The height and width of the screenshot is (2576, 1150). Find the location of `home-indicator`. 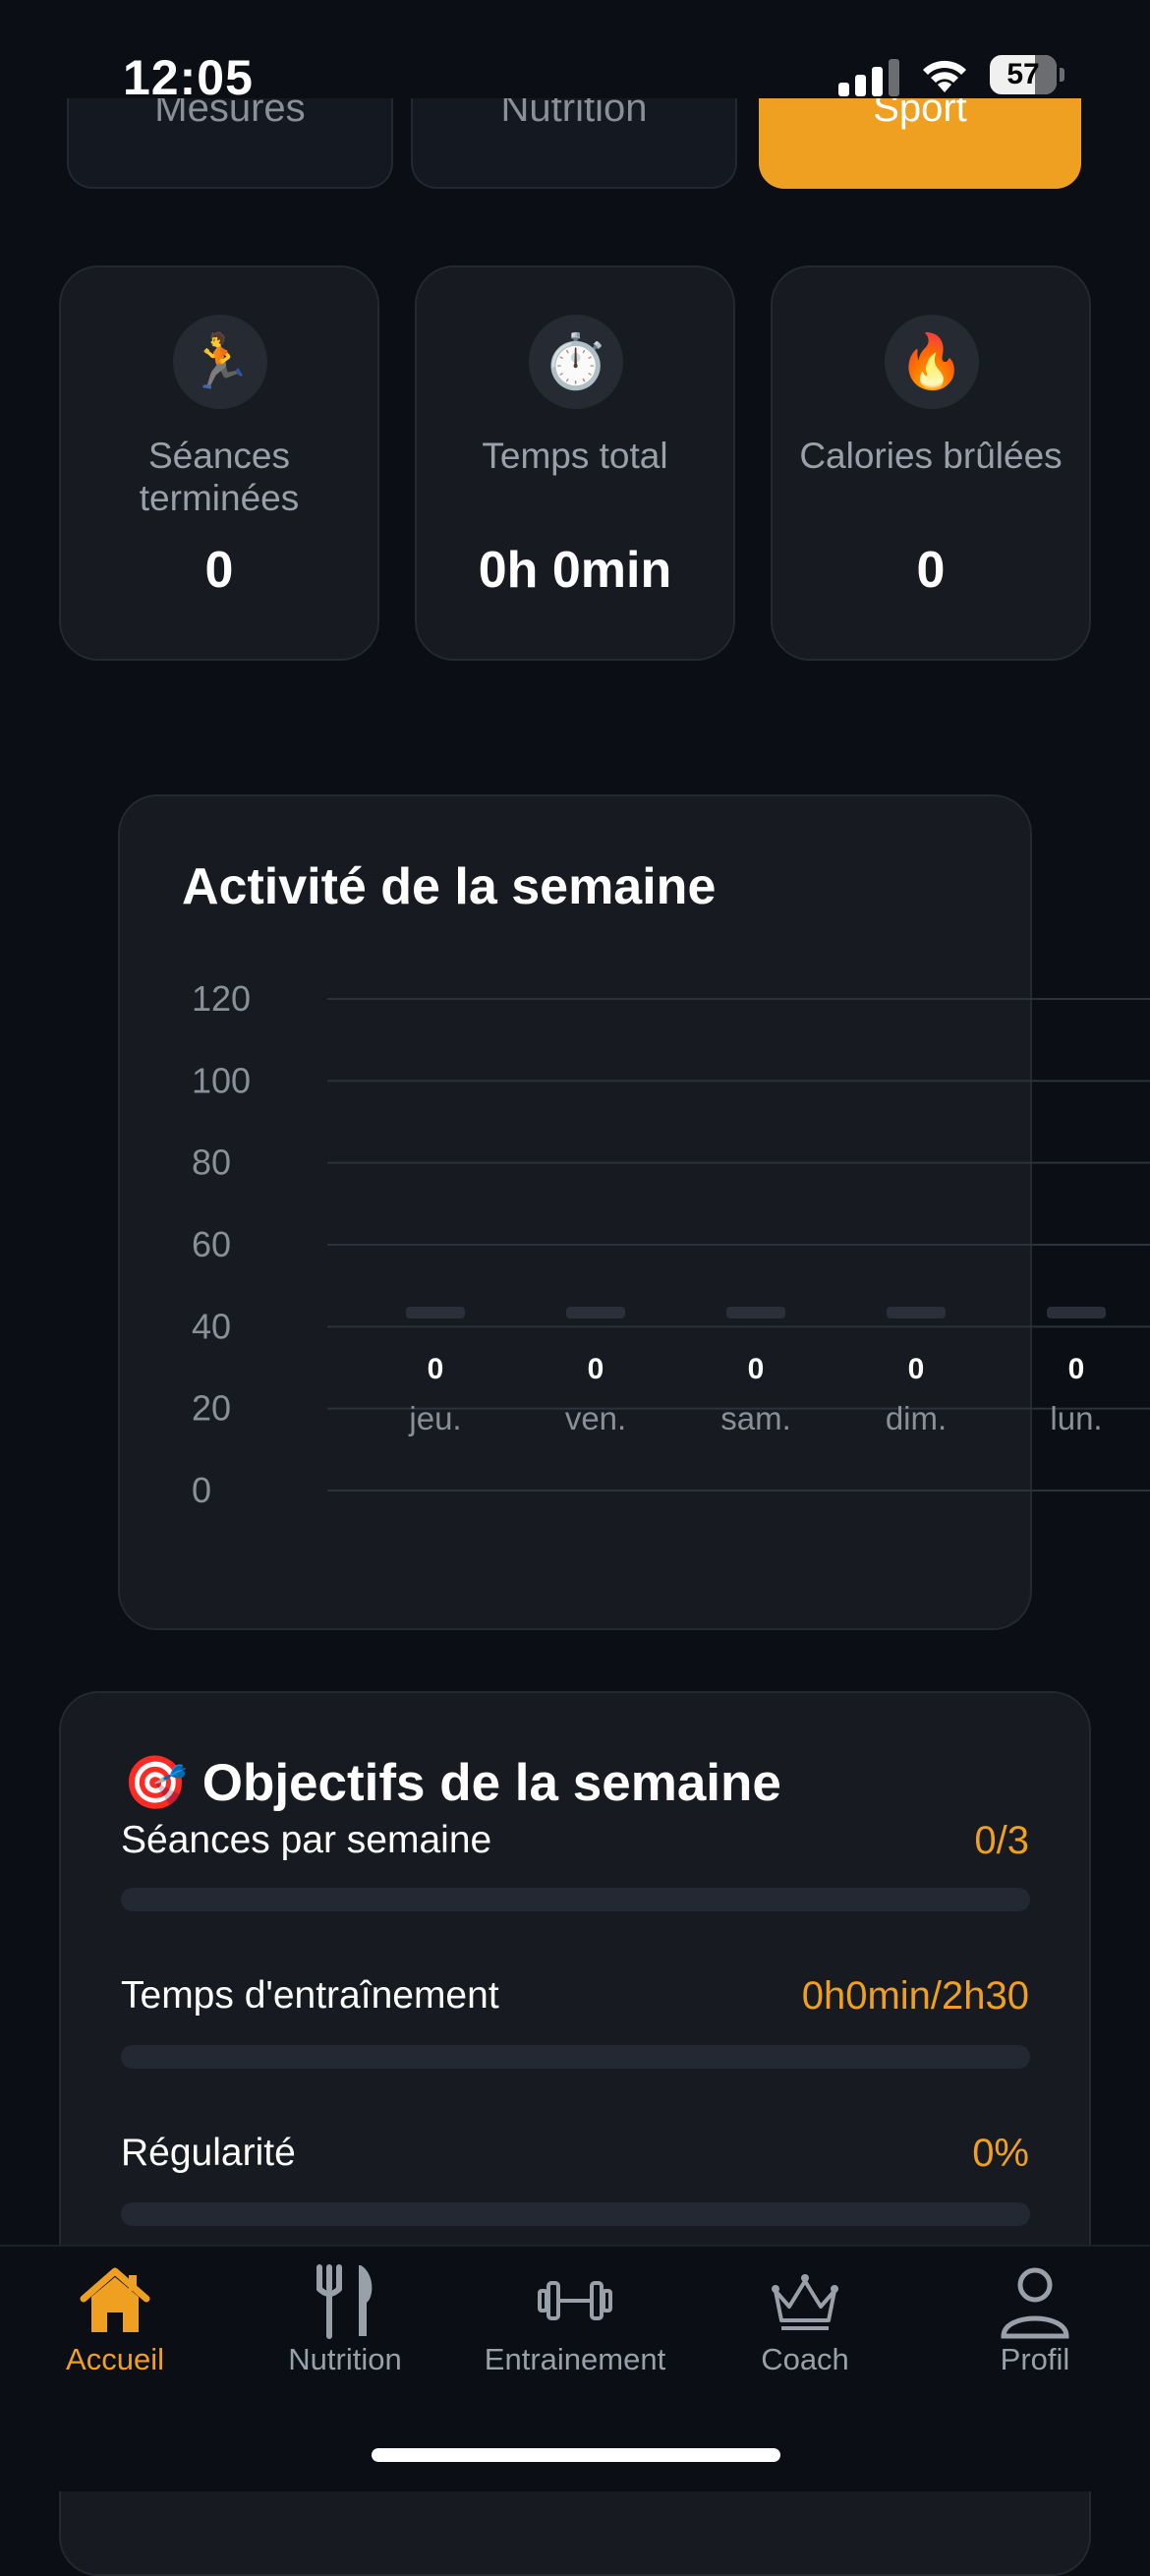

home-indicator is located at coordinates (576, 2455).